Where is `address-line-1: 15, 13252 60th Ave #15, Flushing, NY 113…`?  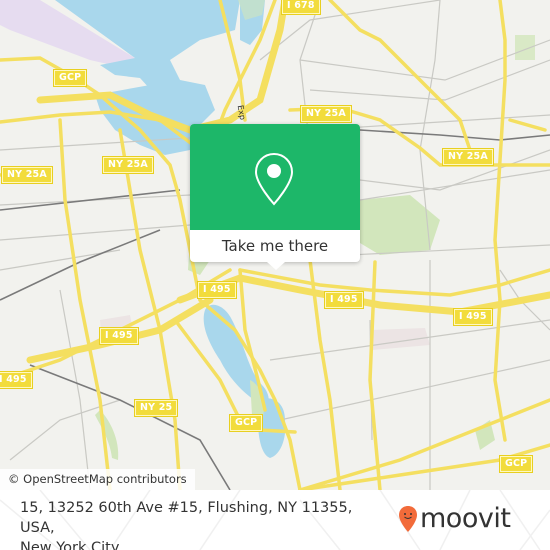 address-line-1: 15, 13252 60th Ave #15, Flushing, NY 113… is located at coordinates (186, 518).